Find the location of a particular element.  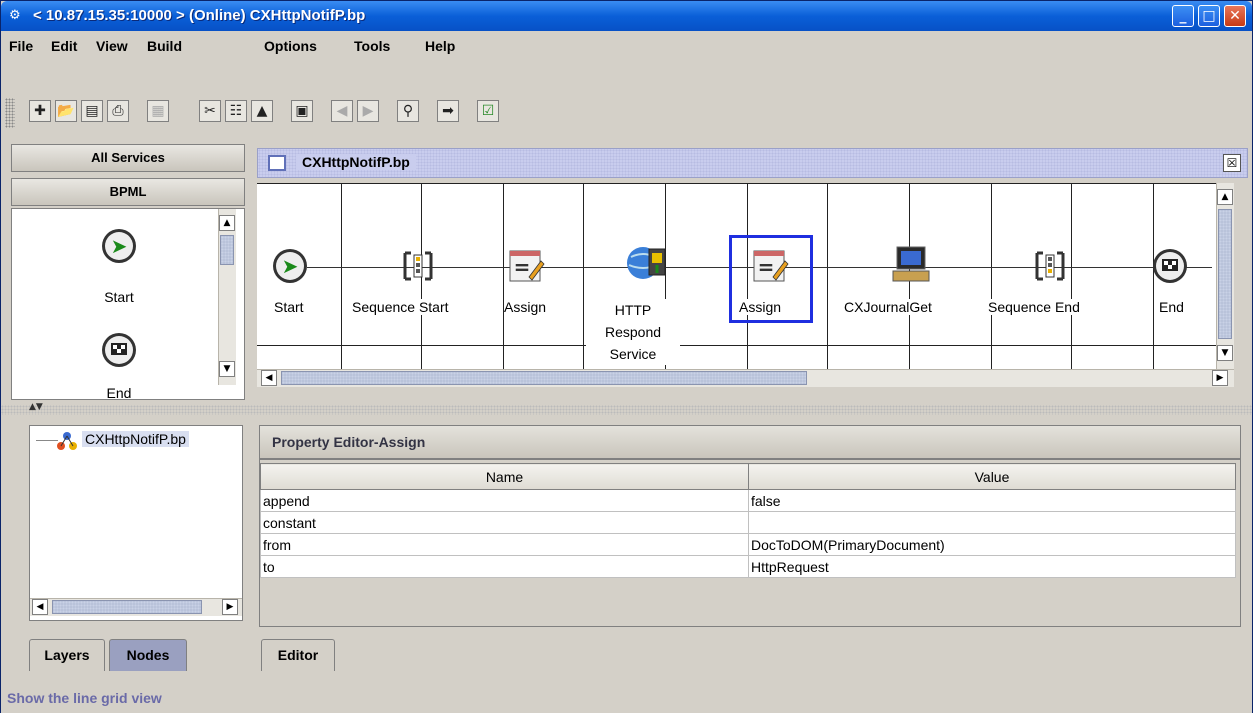

app-icon: ⚙ is located at coordinates (15, 15).